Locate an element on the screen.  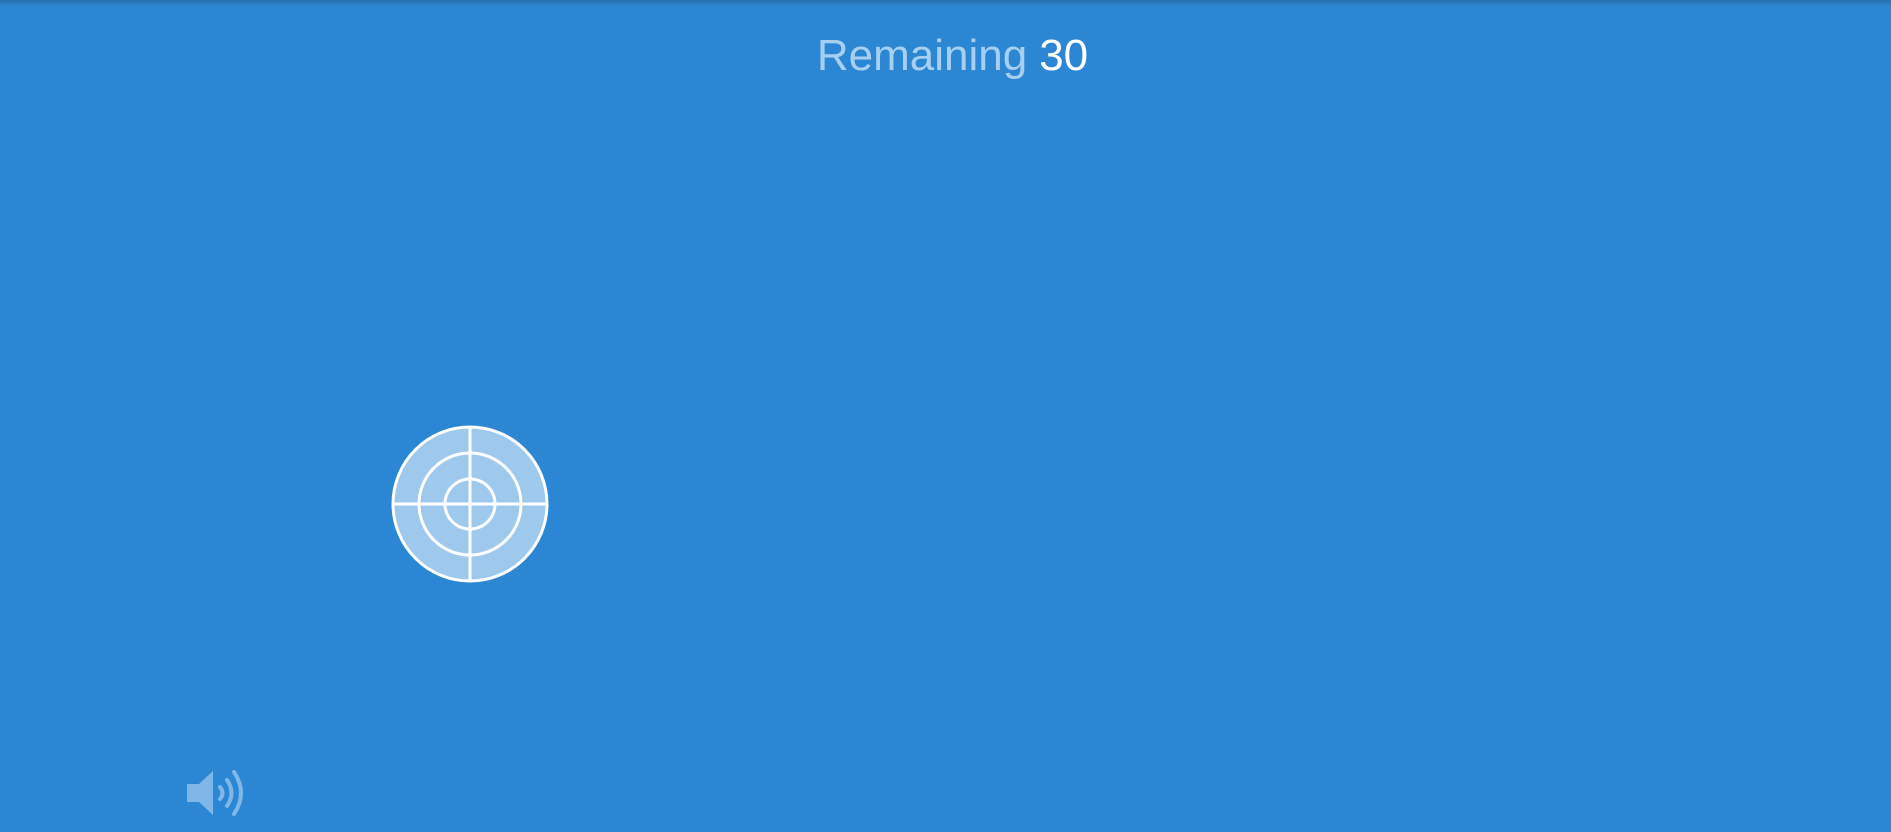
sound-toggle-button is located at coordinates (218, 793).